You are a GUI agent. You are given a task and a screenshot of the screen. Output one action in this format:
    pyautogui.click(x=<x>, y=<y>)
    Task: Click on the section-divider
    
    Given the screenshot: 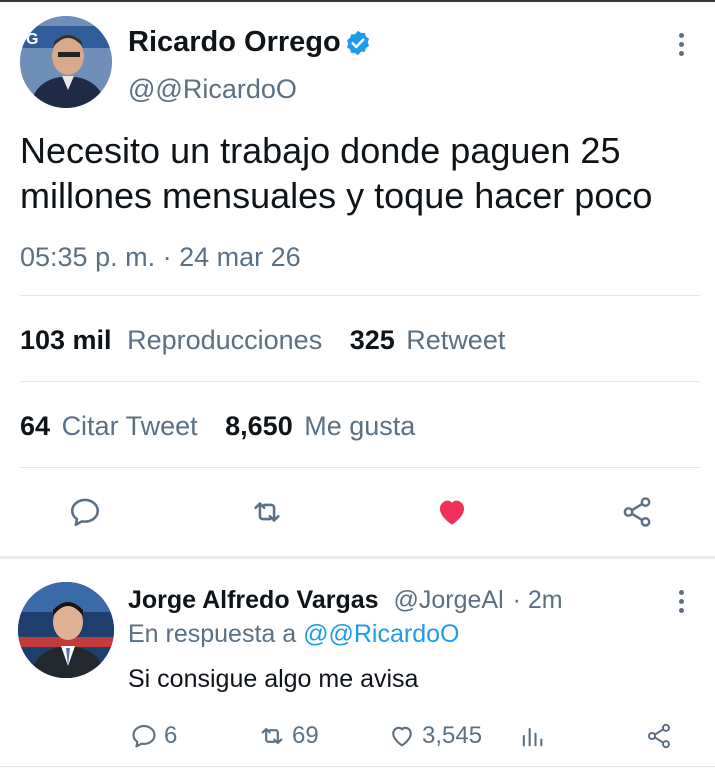 What is the action you would take?
    pyautogui.click(x=357, y=557)
    